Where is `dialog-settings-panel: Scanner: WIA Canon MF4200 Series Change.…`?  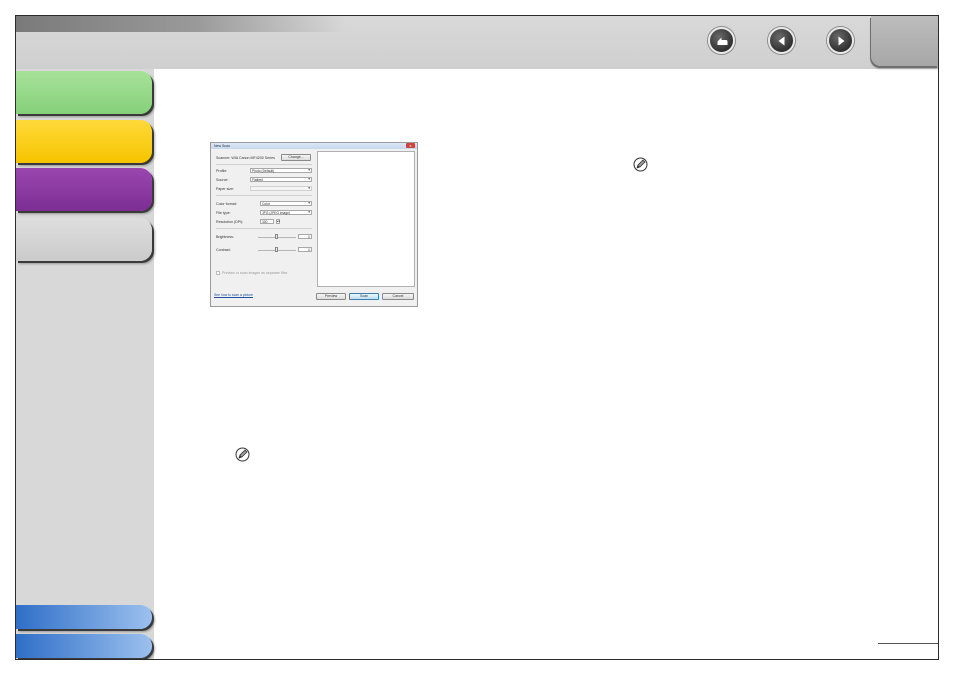
dialog-settings-panel: Scanner: WIA Canon MF4200 Series Change.… is located at coordinates (264, 221).